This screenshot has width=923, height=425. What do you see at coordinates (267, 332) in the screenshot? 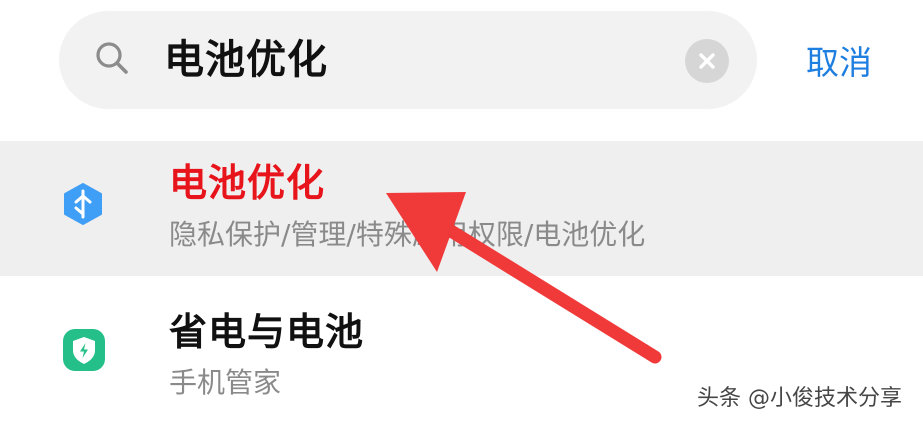
I see `result-title: 省电与电池` at bounding box center [267, 332].